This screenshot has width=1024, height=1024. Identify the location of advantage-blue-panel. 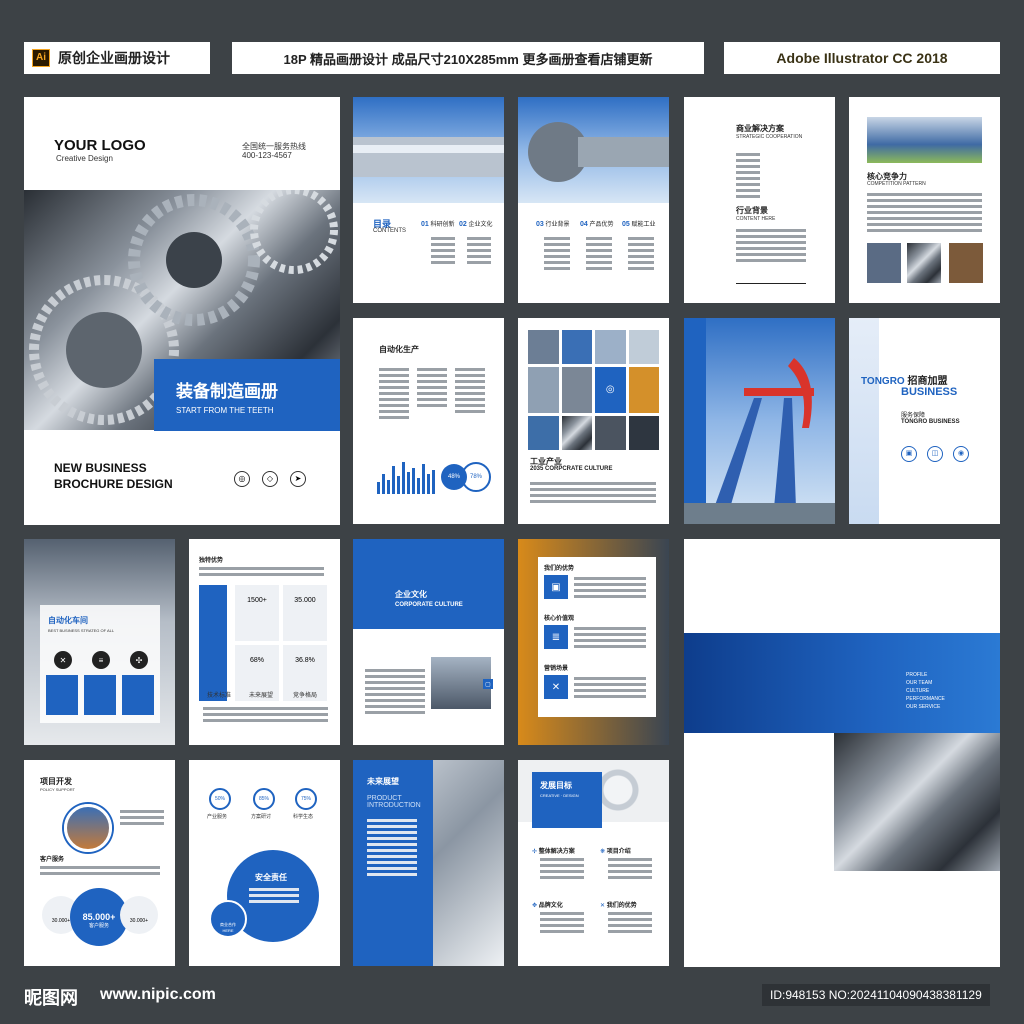
(213, 643).